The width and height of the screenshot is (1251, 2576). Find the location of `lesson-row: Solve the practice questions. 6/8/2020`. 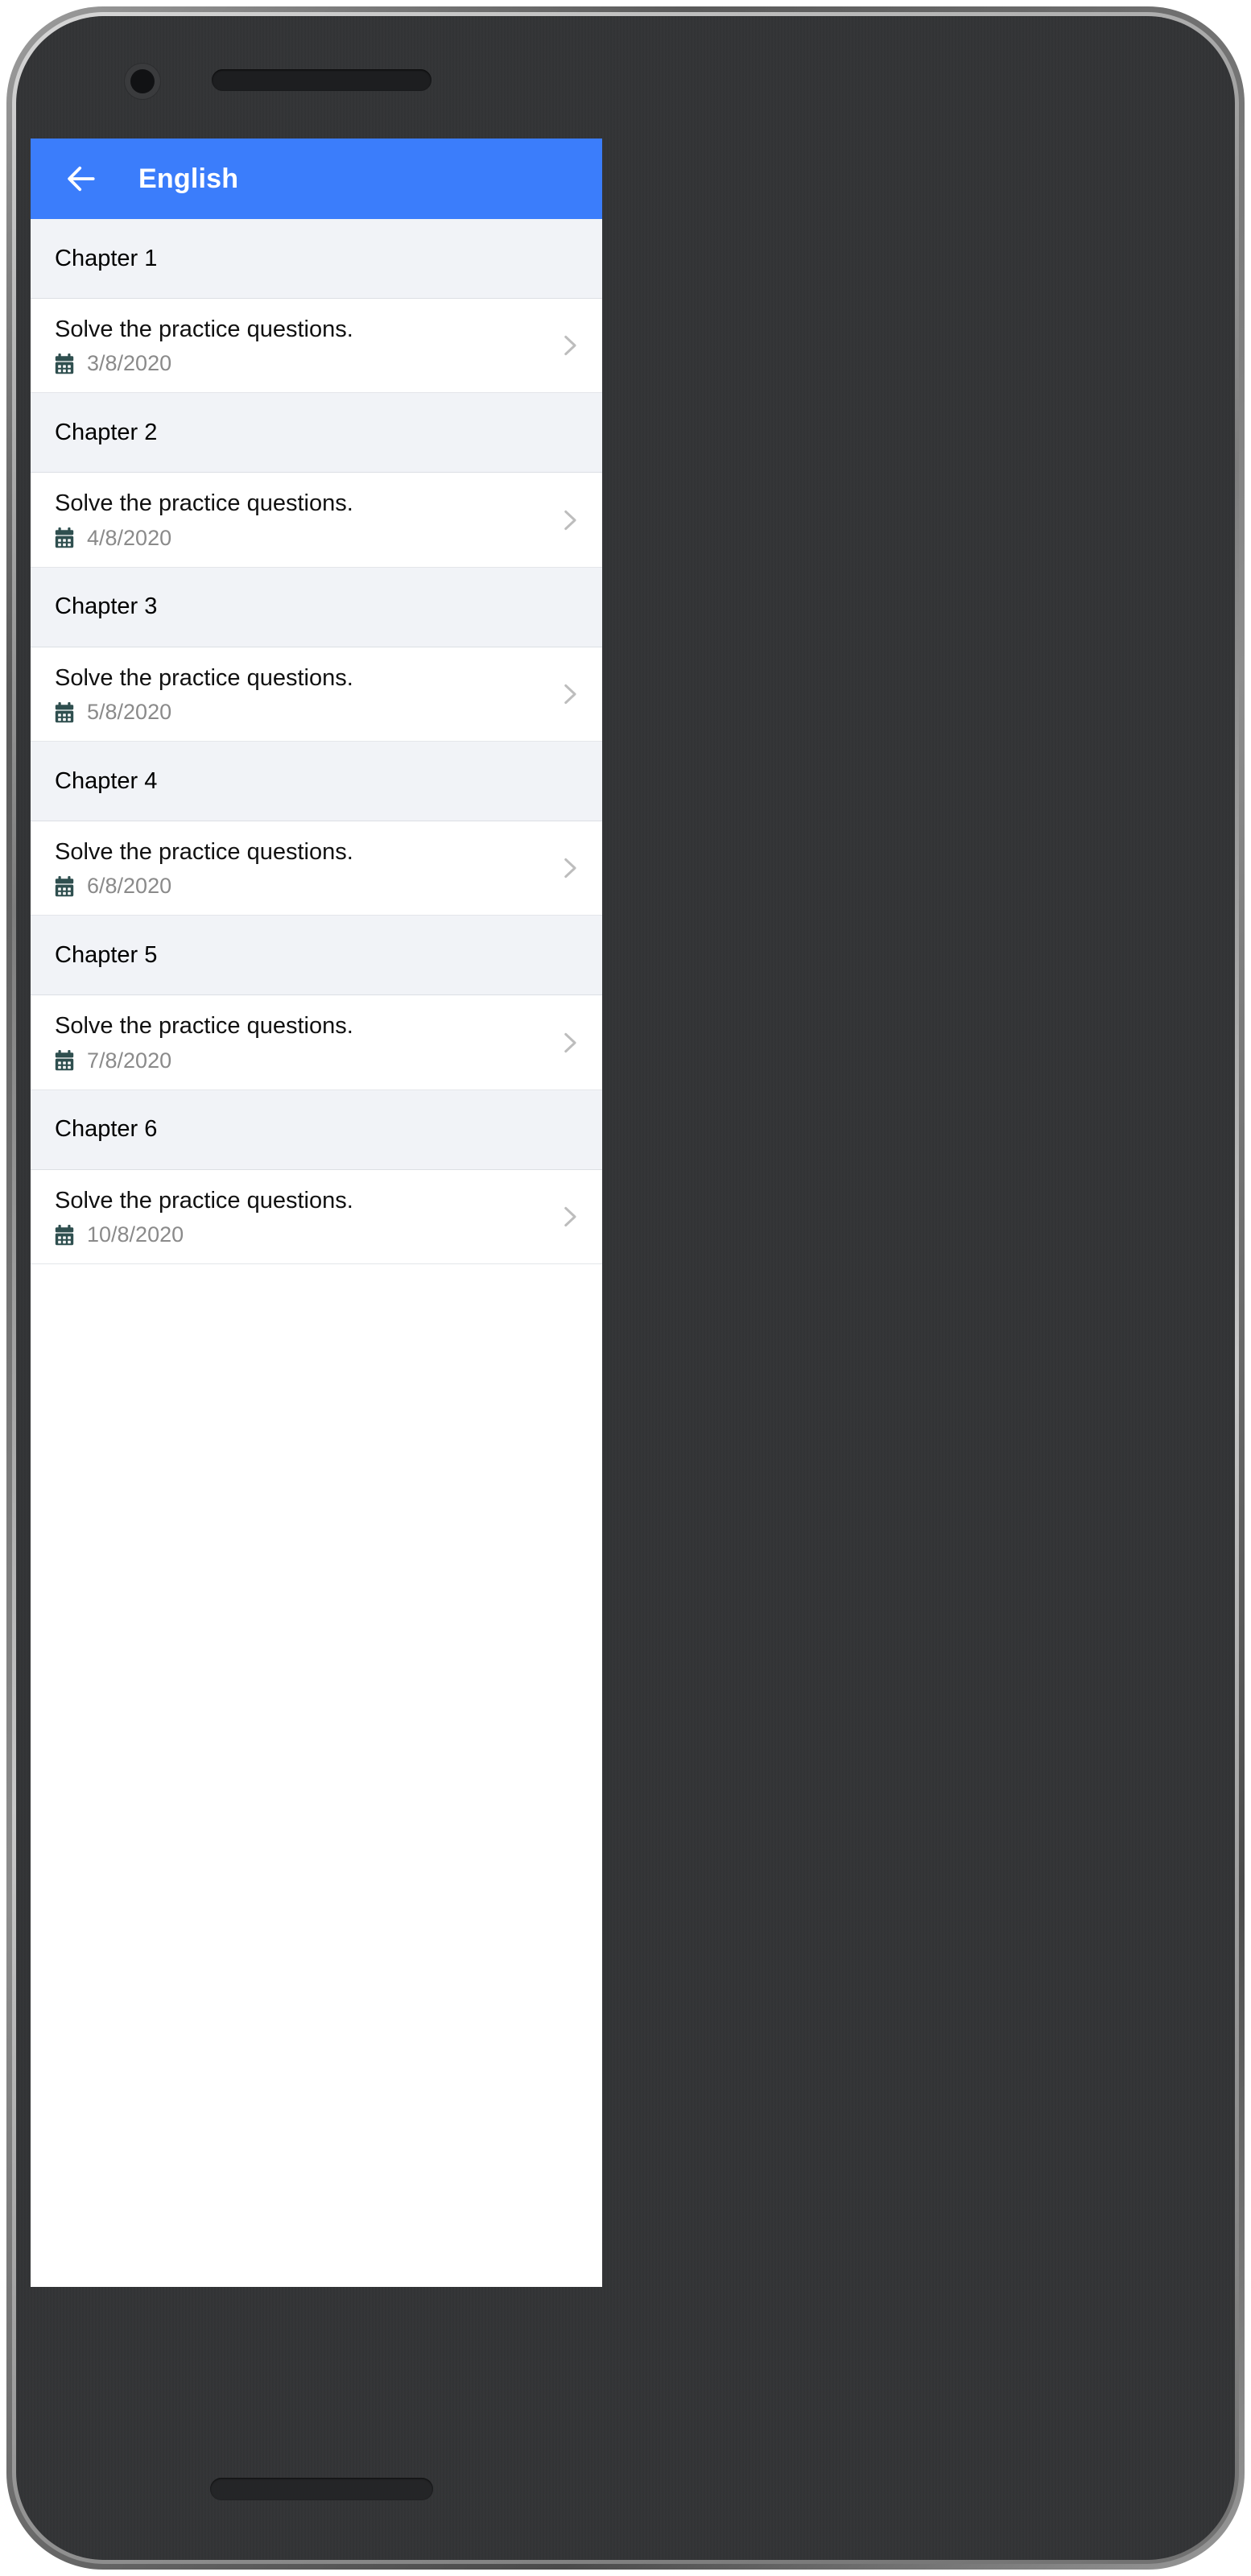

lesson-row: Solve the practice questions. 6/8/2020 is located at coordinates (316, 869).